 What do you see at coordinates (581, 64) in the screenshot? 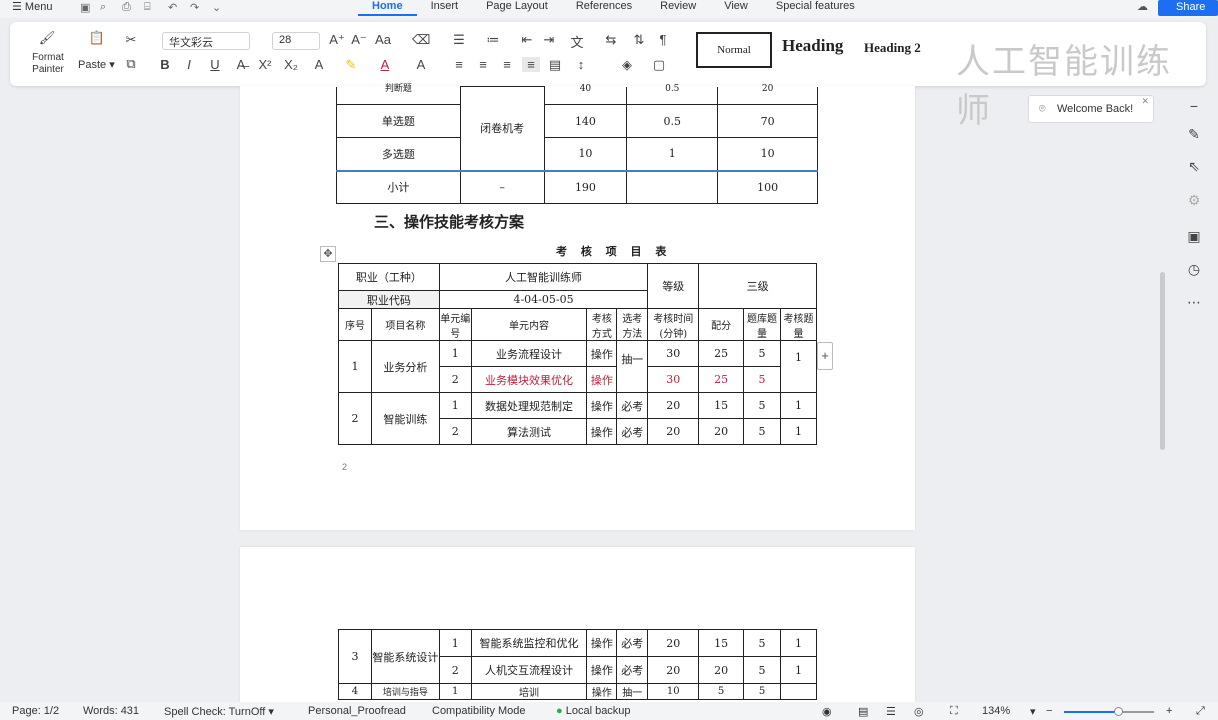
I see `line-spacing-icon: ↕` at bounding box center [581, 64].